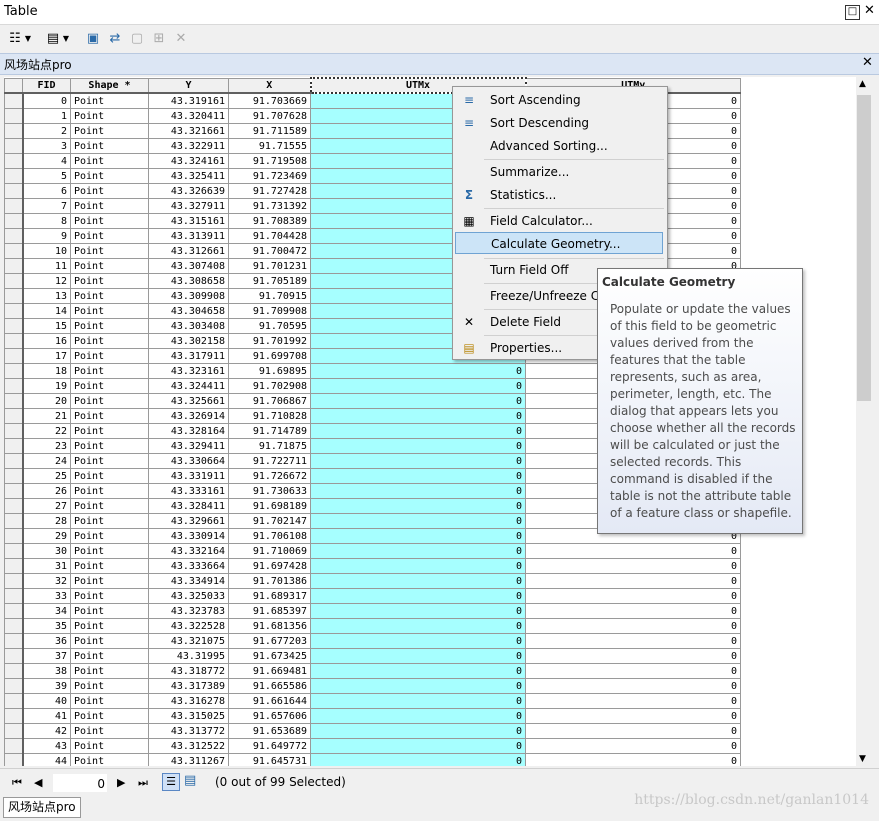  Describe the element at coordinates (269, 759) in the screenshot. I see `cell-x: 91.645731` at that location.